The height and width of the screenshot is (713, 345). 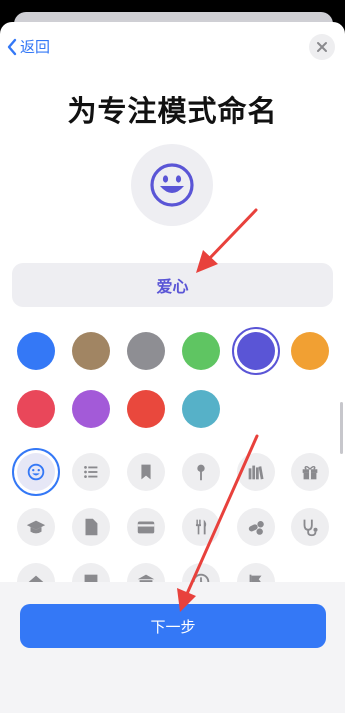 I want to click on next-button: 下一步, so click(x=173, y=626).